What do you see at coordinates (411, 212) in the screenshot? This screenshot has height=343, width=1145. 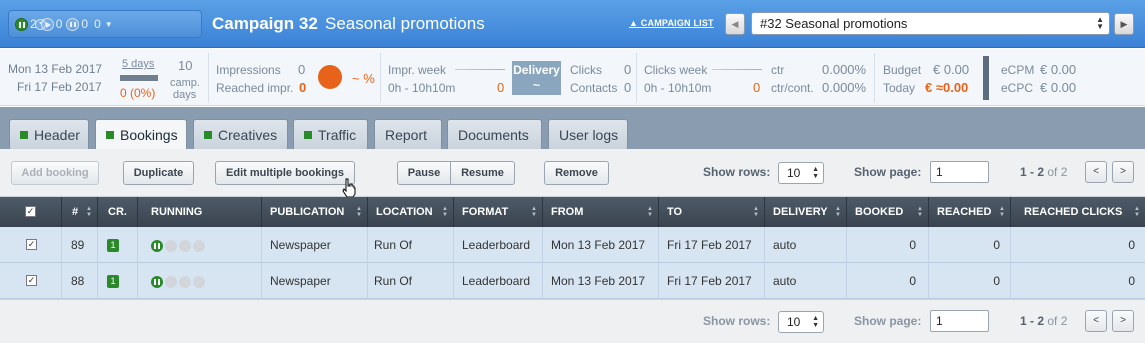 I see `column-header-location: LOCATION ▲ ▼` at bounding box center [411, 212].